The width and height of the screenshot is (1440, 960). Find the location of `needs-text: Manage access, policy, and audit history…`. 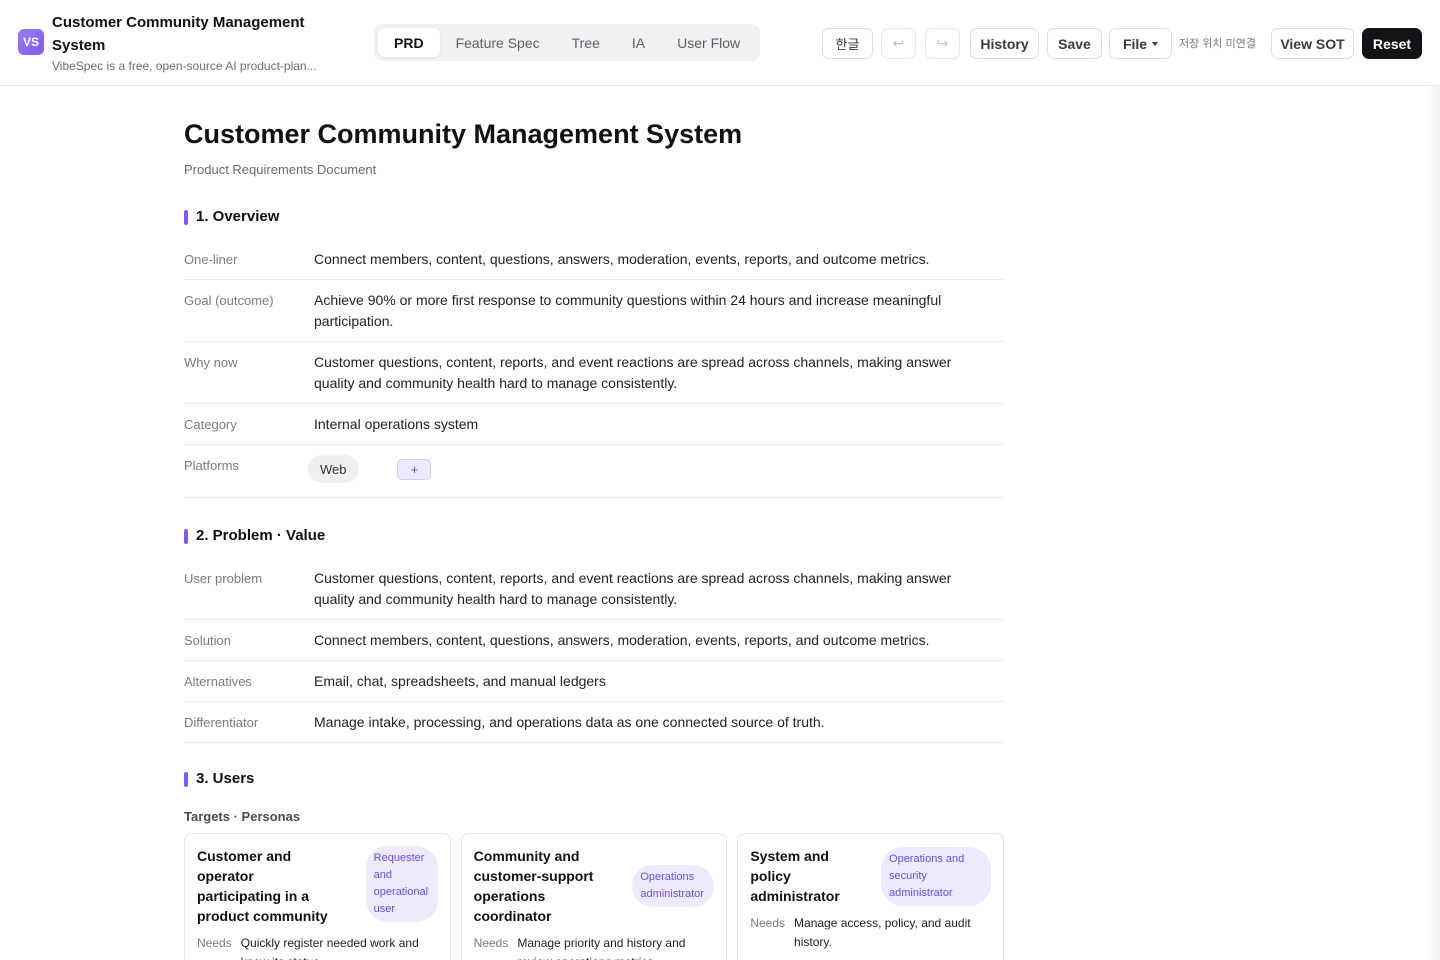

needs-text: Manage access, policy, and audit history… is located at coordinates (882, 932).